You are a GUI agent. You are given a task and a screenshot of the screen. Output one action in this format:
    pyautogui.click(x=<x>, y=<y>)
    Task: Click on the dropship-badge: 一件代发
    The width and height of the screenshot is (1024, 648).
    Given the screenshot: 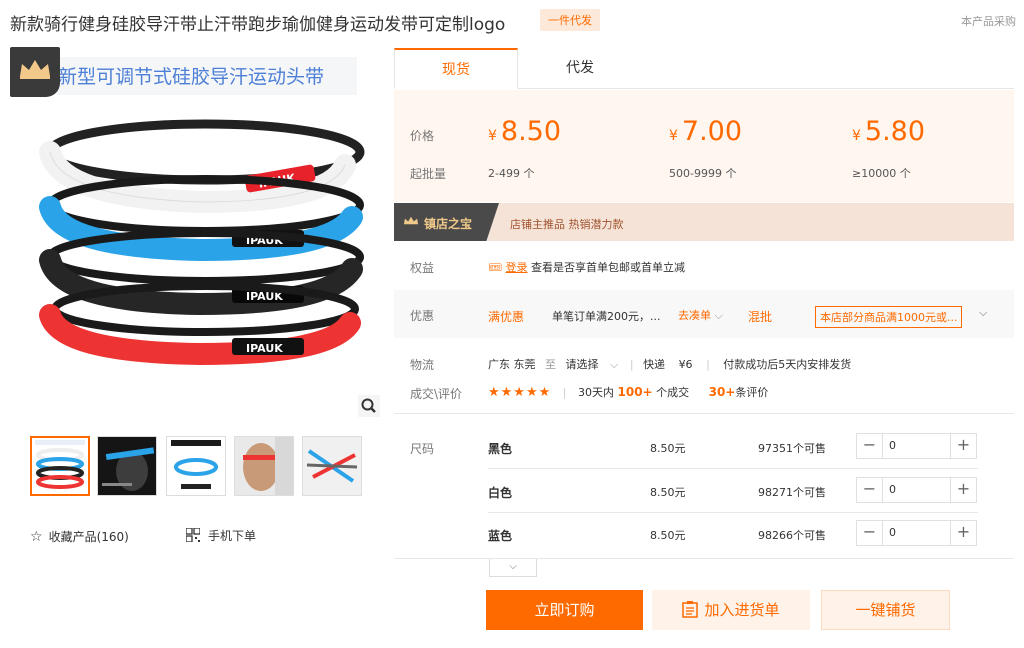 What is the action you would take?
    pyautogui.click(x=570, y=20)
    